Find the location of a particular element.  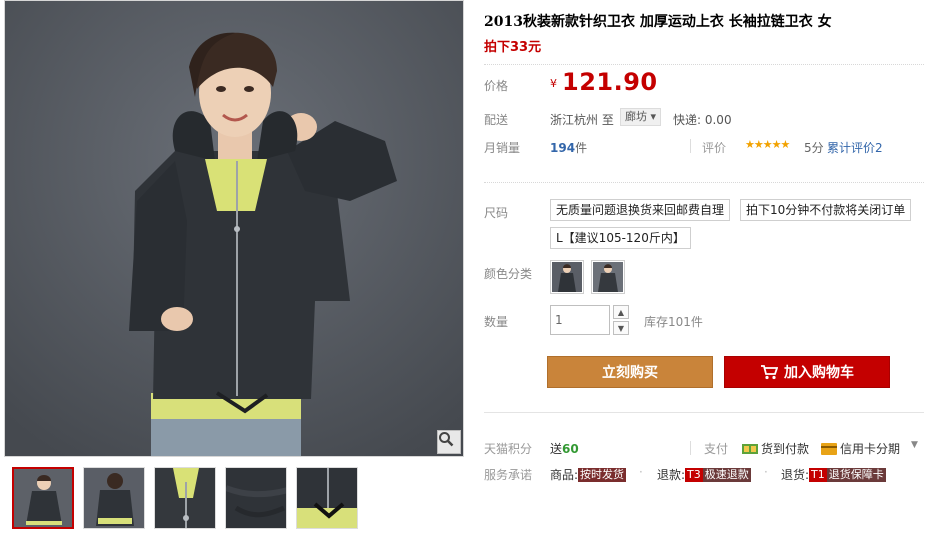

rating-score: 5分 is located at coordinates (814, 148).